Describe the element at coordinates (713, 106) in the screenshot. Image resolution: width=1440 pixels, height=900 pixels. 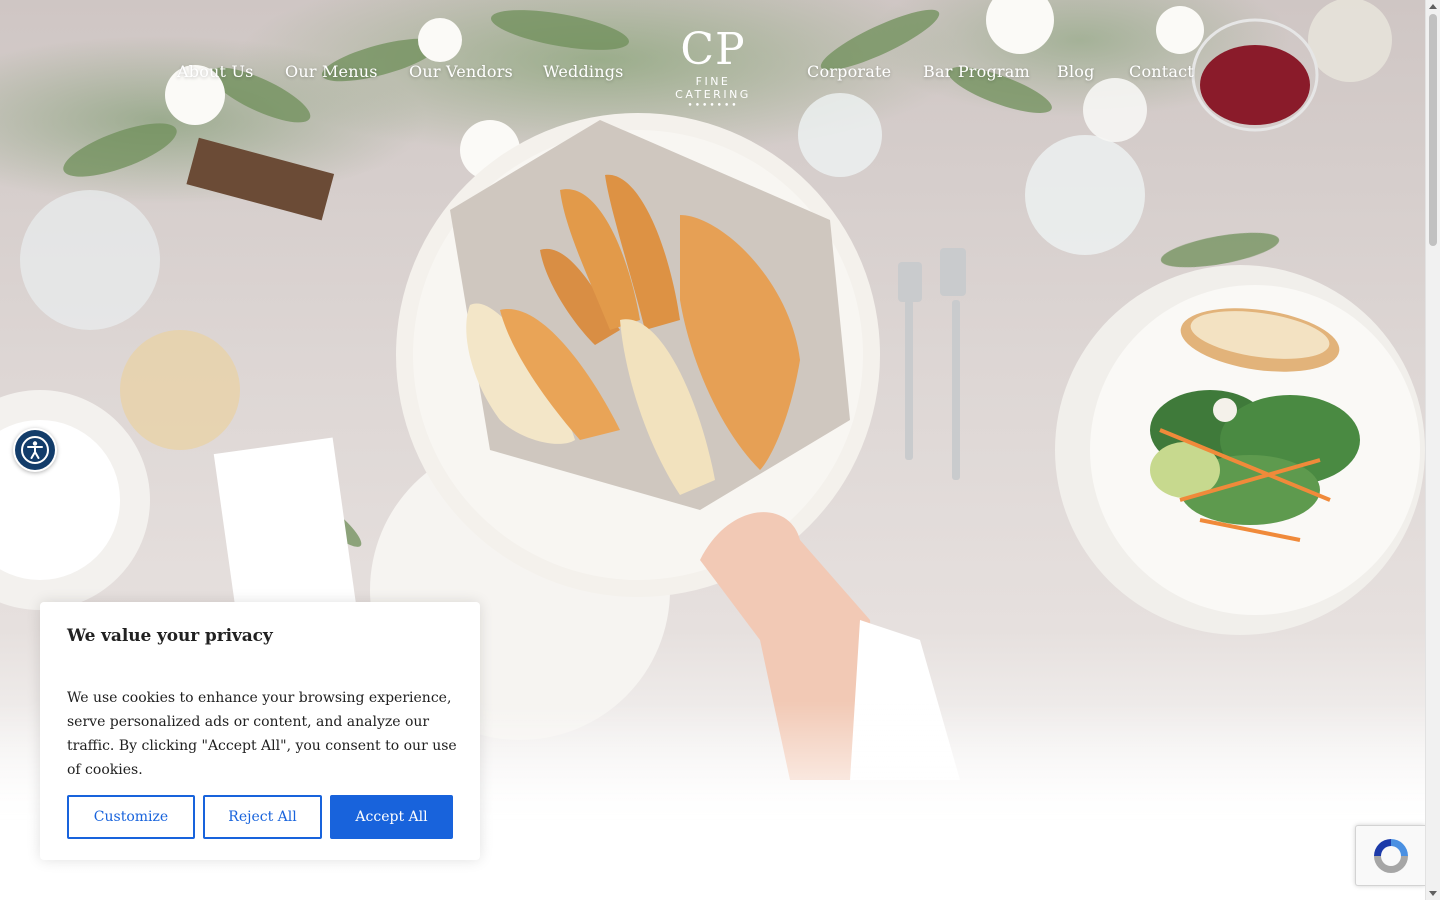
I see `logo-dots: •••••••` at that location.